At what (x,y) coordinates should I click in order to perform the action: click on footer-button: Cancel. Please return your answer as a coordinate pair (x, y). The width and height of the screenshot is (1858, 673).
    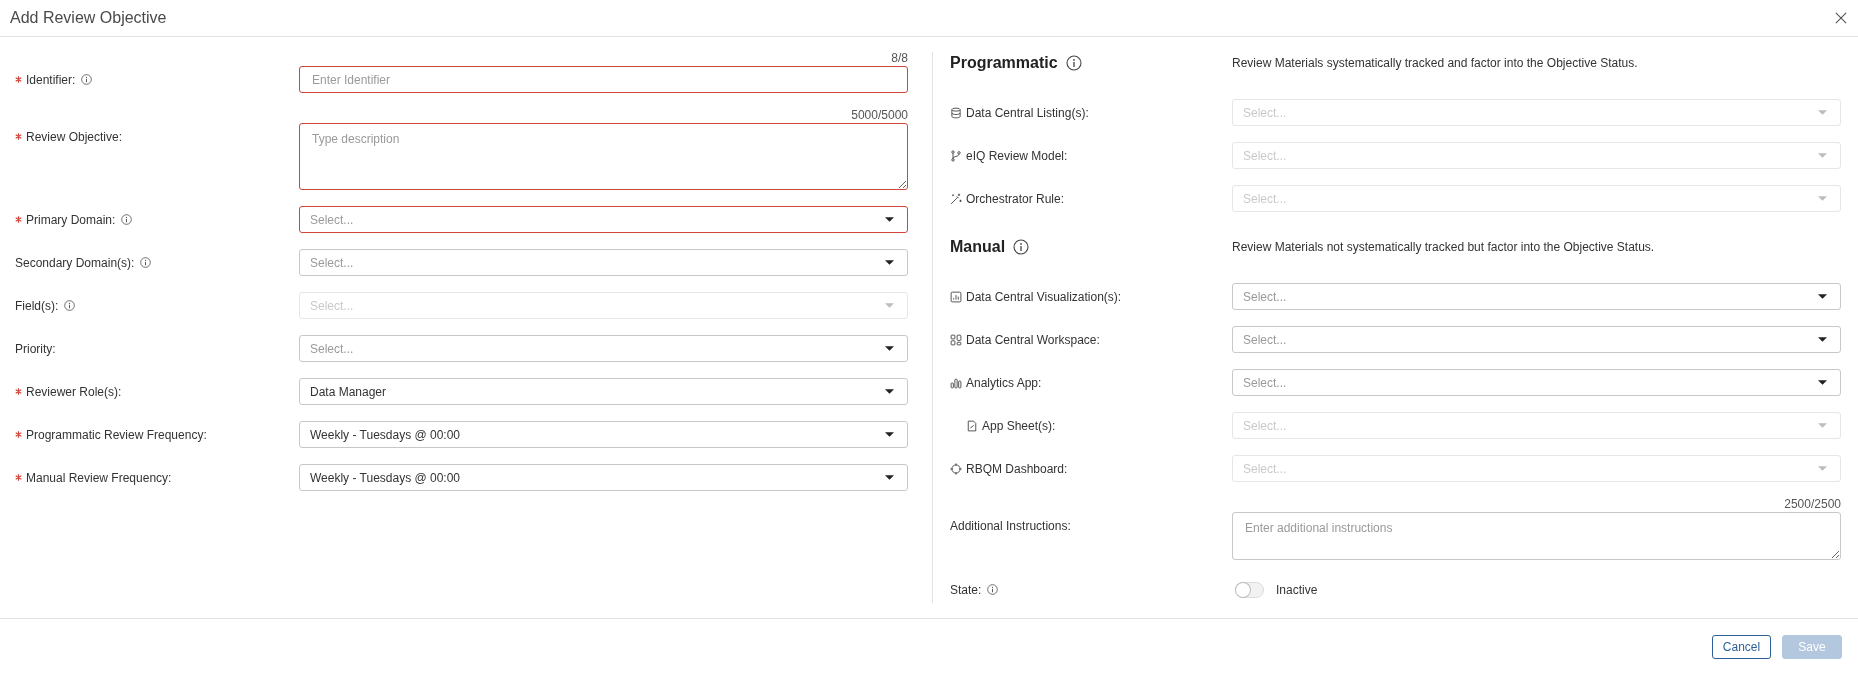
    Looking at the image, I should click on (1741, 647).